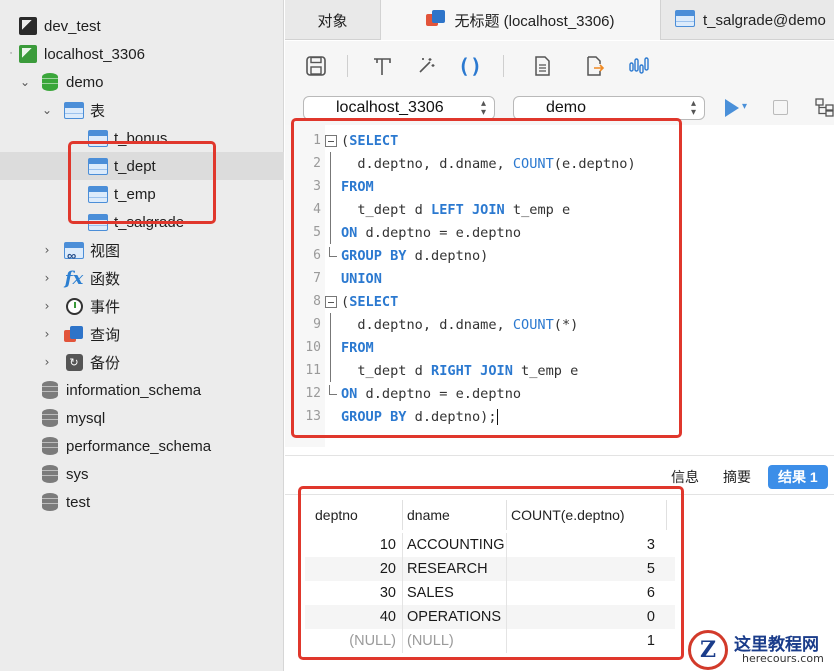 Image resolution: width=834 pixels, height=671 pixels. I want to click on table-row: (NULL) (NULL) 1, so click(490, 641).